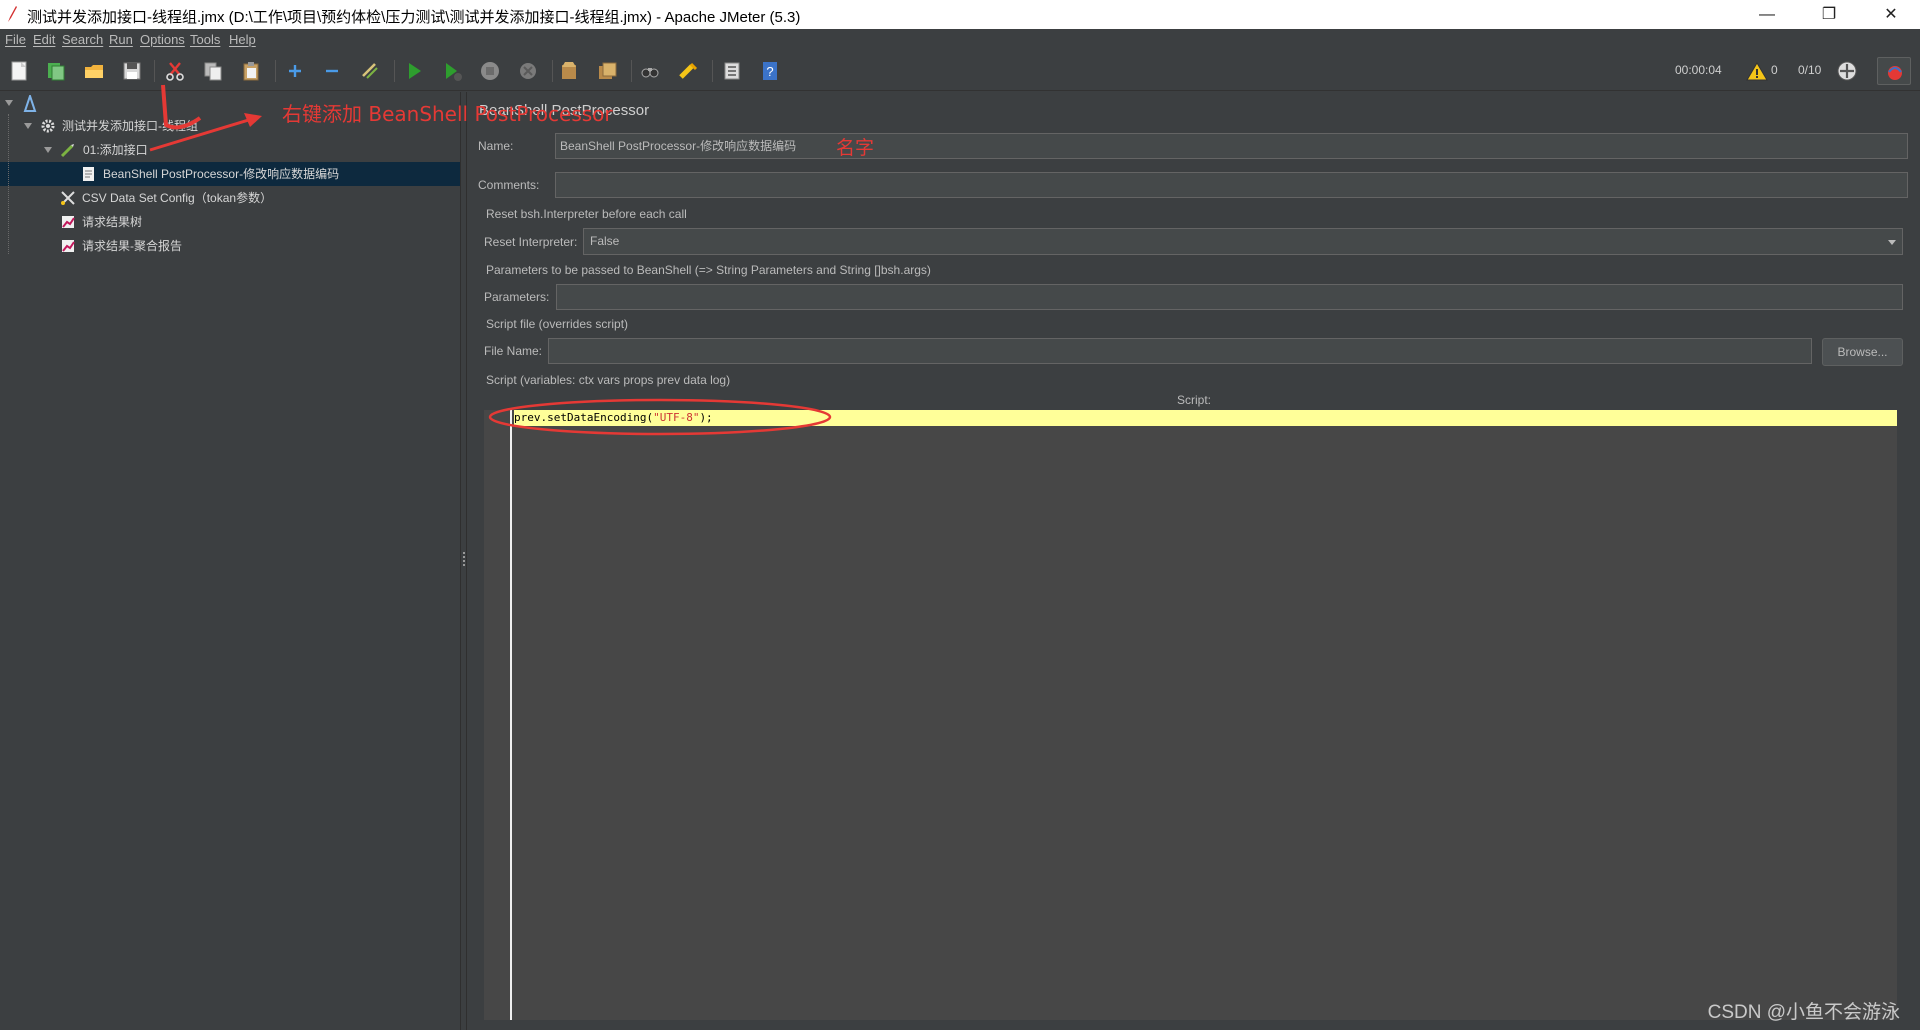 This screenshot has height=1030, width=1920. Describe the element at coordinates (94, 71) in the screenshot. I see `open-icon` at that location.